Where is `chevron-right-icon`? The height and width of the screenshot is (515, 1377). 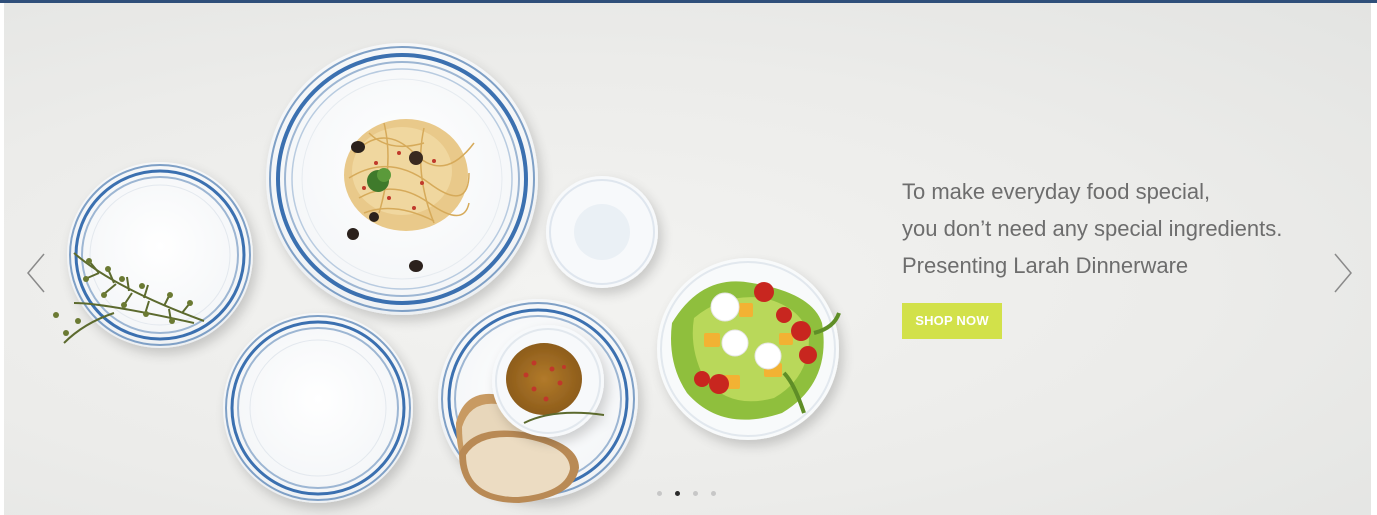 chevron-right-icon is located at coordinates (1343, 273).